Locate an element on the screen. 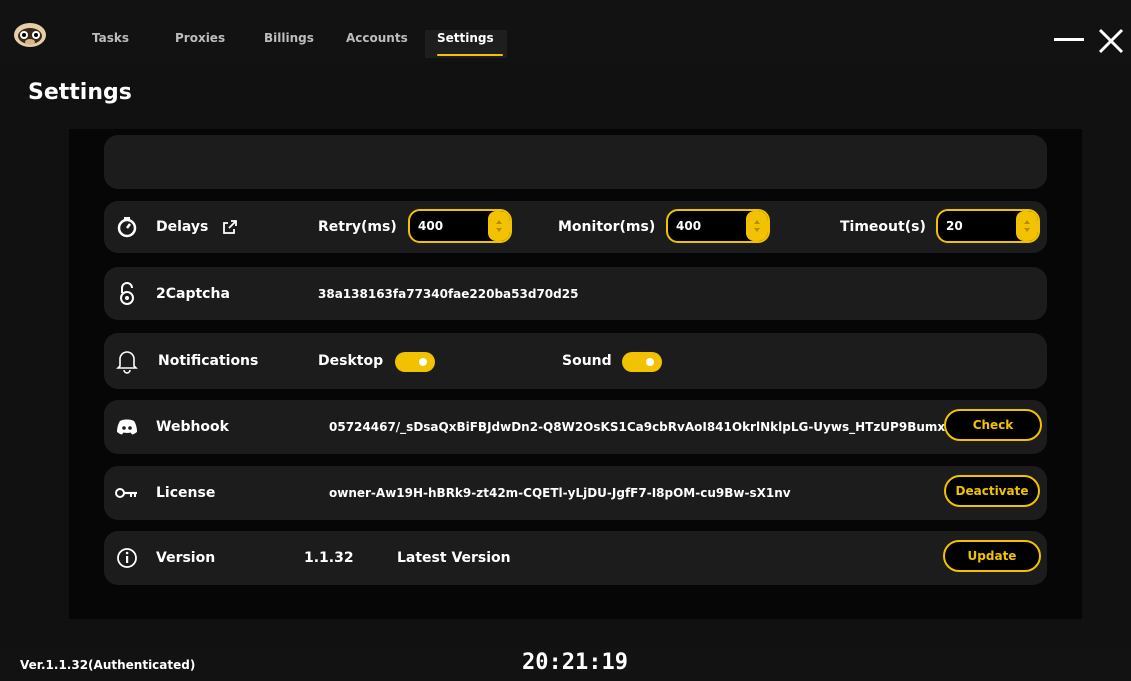 This screenshot has height=681, width=1131. notifications-label: Notifications is located at coordinates (208, 361).